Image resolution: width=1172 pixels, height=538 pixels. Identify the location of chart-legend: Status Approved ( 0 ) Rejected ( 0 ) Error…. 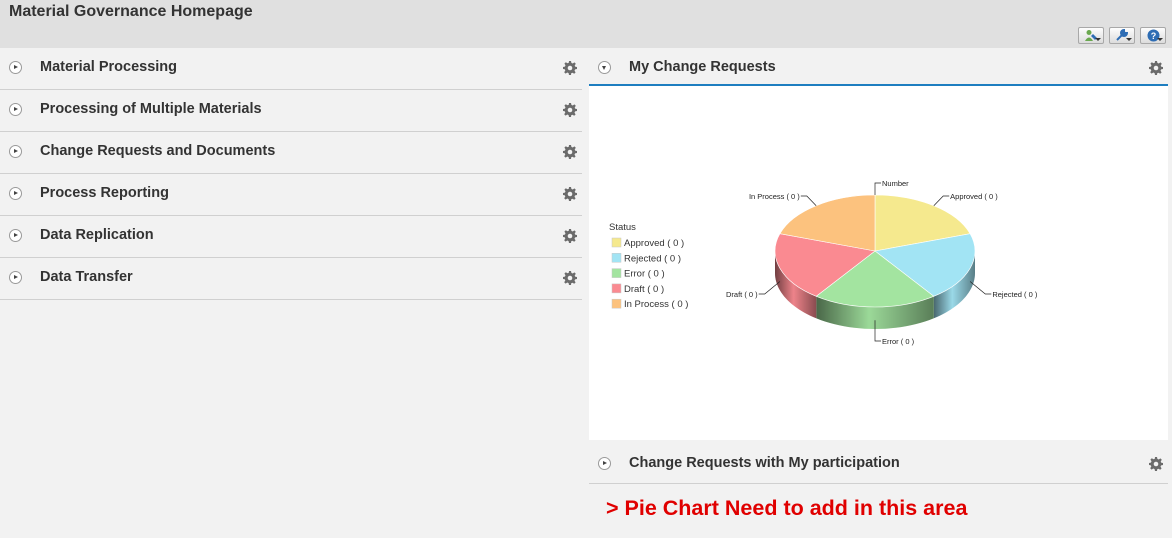
(648, 266).